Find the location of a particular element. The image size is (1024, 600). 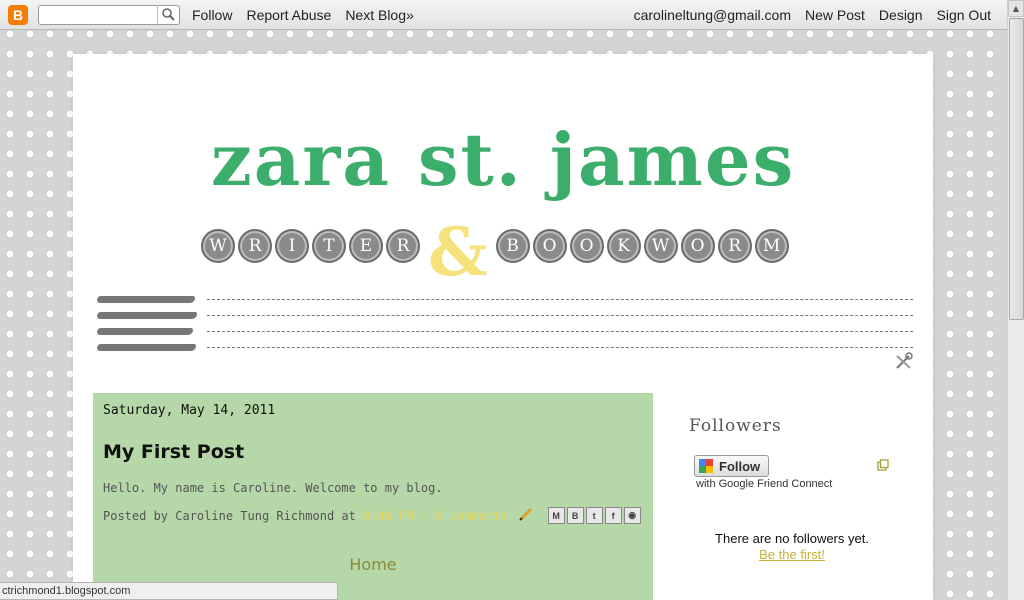

sign-out-link: Sign Out is located at coordinates (964, 15).